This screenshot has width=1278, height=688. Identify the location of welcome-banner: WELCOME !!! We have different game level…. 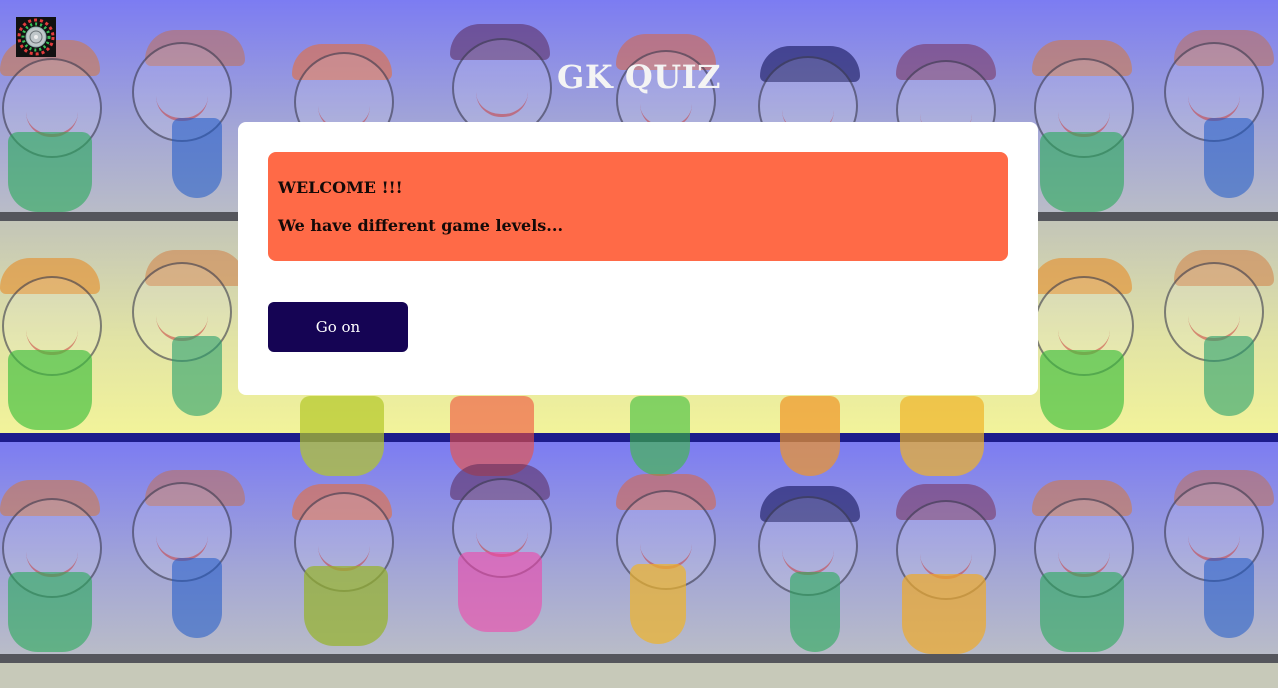
(638, 206).